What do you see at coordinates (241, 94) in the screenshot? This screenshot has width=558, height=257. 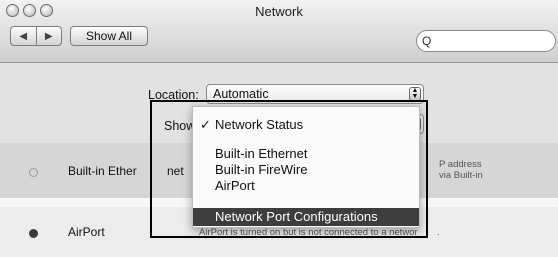 I see `location-value: Automatic` at bounding box center [241, 94].